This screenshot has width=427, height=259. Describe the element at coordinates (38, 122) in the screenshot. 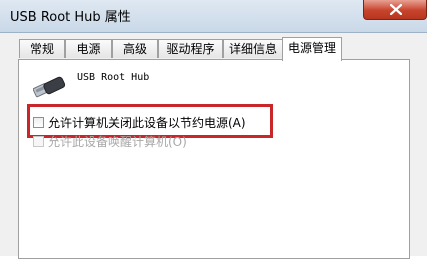

I see `allow-power-off-checkbox` at that location.